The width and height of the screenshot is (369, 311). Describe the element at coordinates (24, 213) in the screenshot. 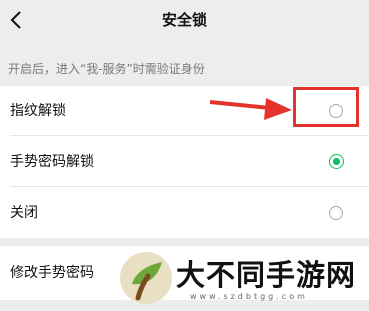

I see `option-label: 关闭` at that location.